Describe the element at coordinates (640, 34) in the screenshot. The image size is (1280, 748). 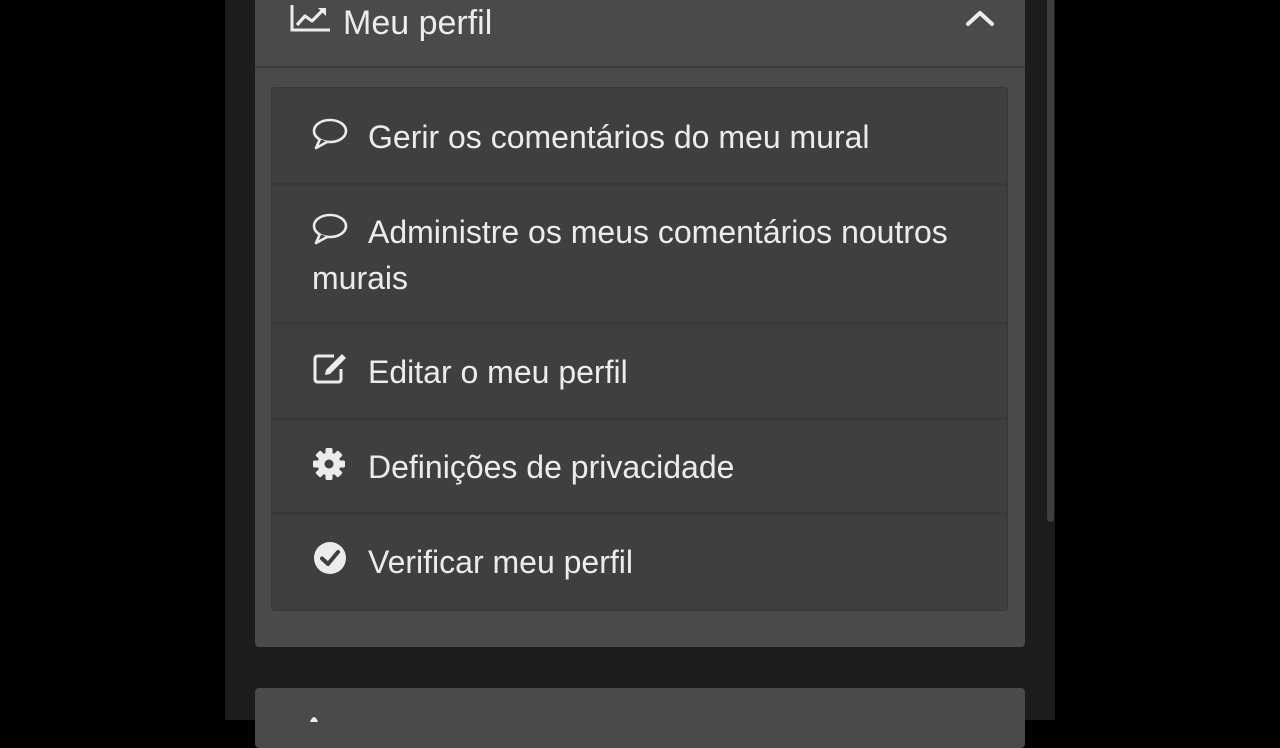
I see `profile-panel-header: Meu perfil` at that location.